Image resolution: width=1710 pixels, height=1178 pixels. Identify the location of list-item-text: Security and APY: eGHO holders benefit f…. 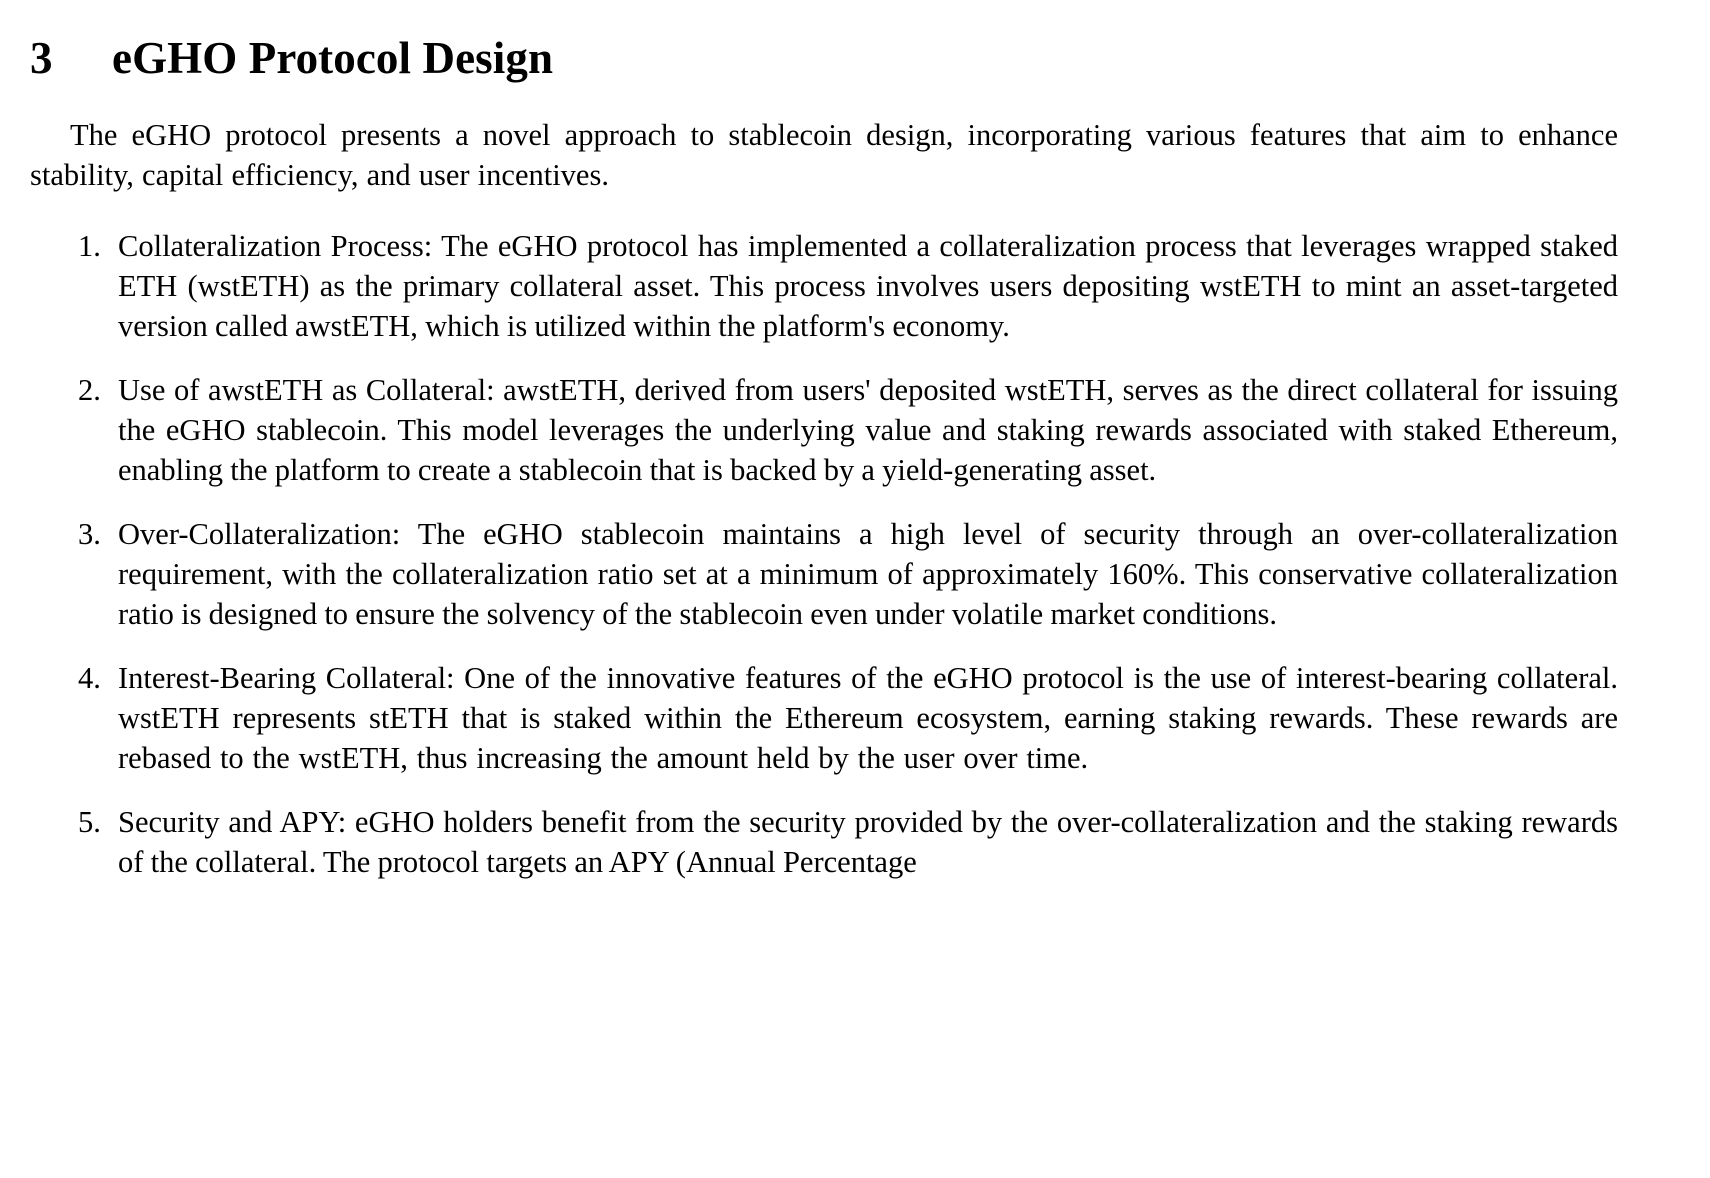
(868, 842).